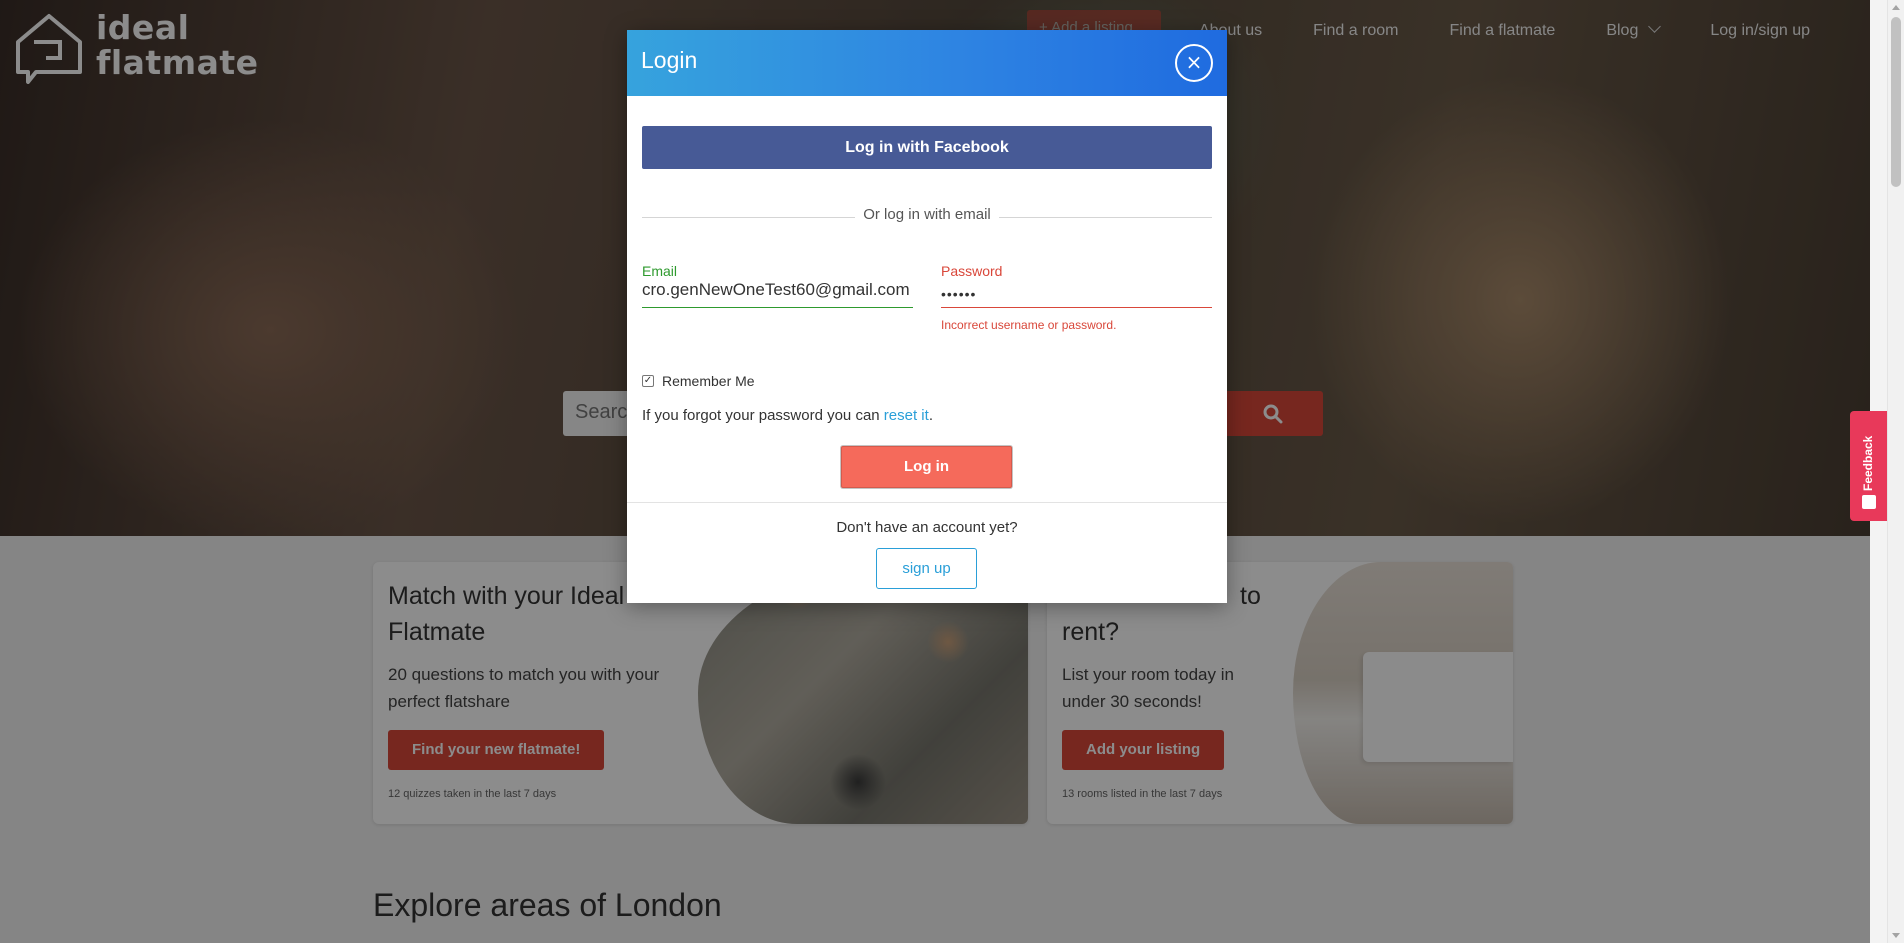 The image size is (1904, 943). What do you see at coordinates (972, 271) in the screenshot?
I see `password-label: Password` at bounding box center [972, 271].